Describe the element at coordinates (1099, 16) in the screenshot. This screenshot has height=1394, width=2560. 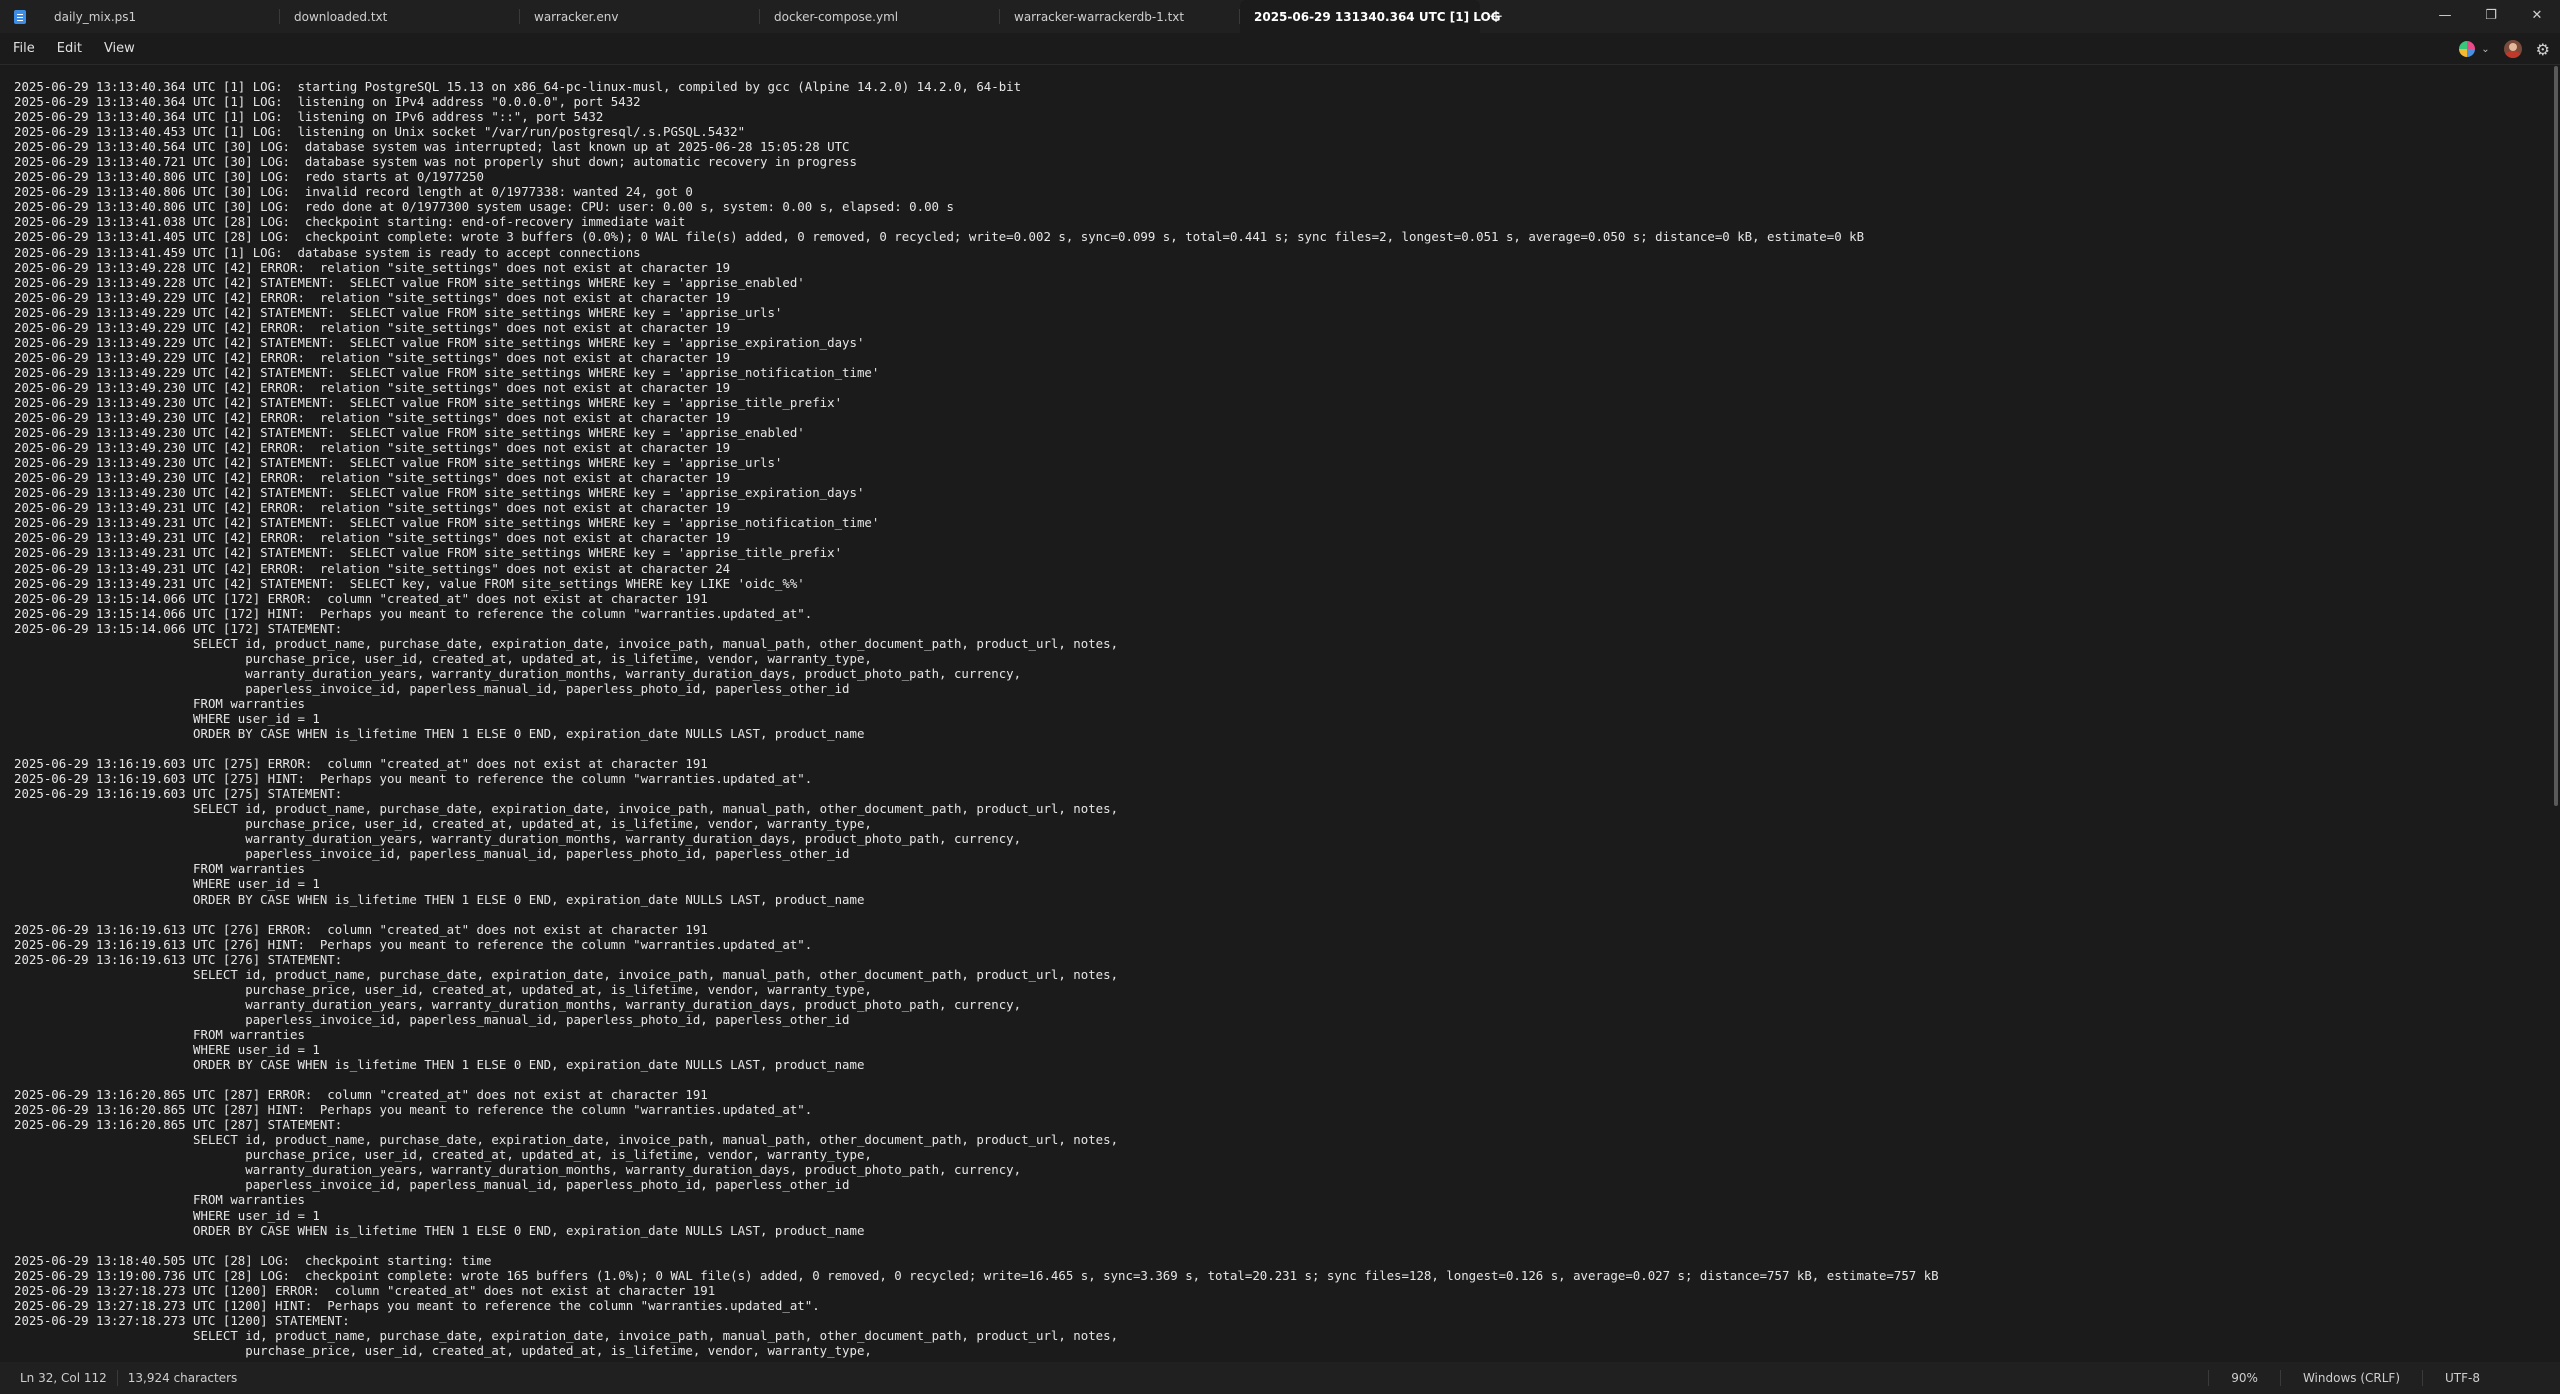
I see `tab-label: warracker-warrackerdb-1.txt` at that location.